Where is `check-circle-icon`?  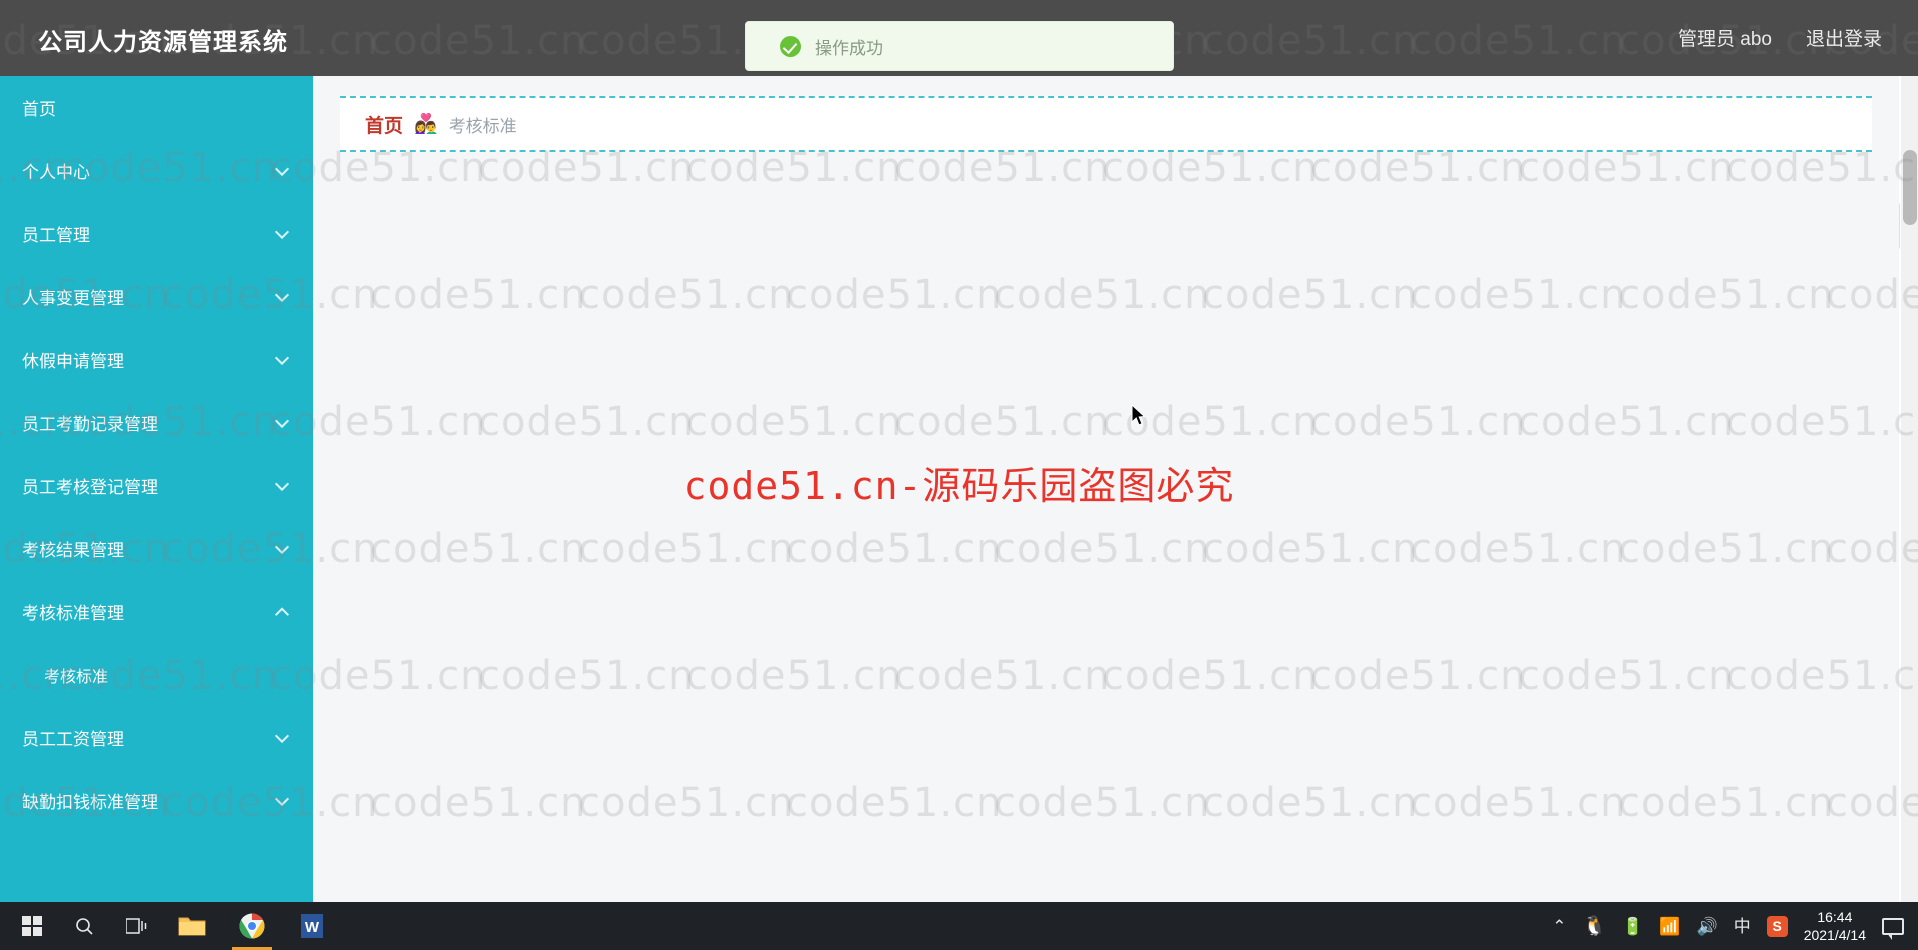 check-circle-icon is located at coordinates (790, 46).